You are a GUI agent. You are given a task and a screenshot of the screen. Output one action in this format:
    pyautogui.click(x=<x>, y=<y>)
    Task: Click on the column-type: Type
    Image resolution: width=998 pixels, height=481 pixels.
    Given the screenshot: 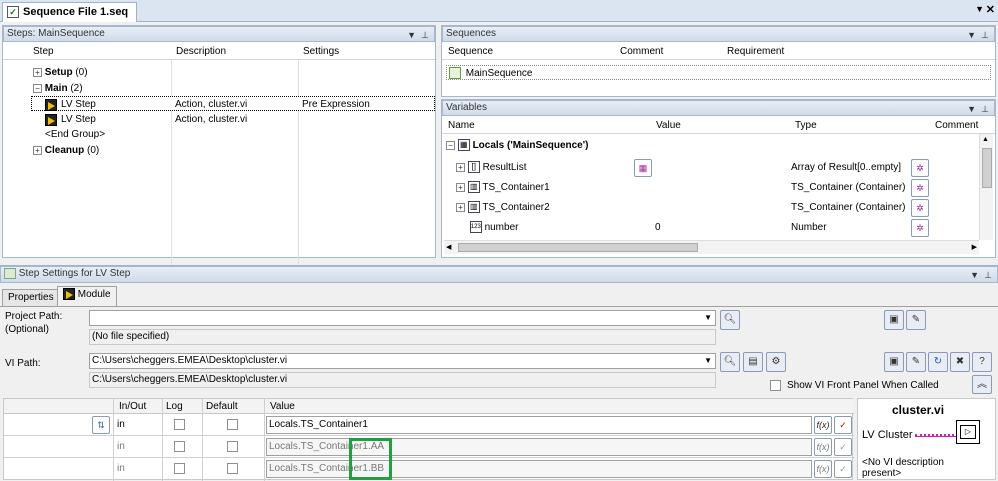 What is the action you would take?
    pyautogui.click(x=806, y=125)
    